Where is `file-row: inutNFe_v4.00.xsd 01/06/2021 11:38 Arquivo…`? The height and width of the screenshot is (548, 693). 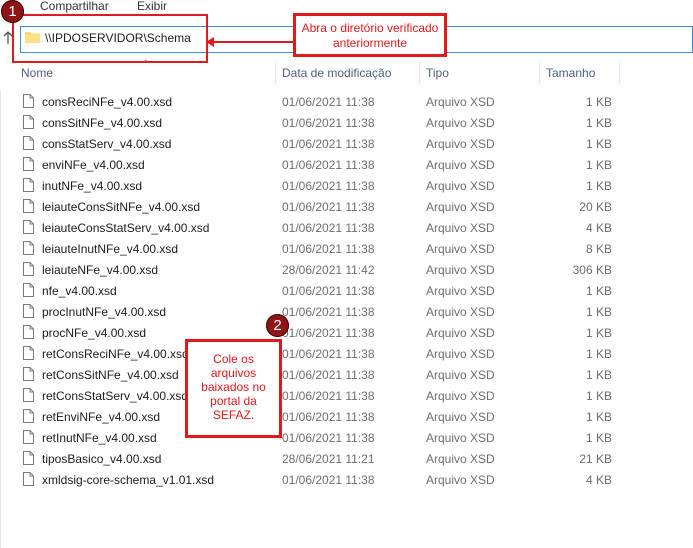
file-row: inutNFe_v4.00.xsd 01/06/2021 11:38 Arquivo… is located at coordinates (346, 185).